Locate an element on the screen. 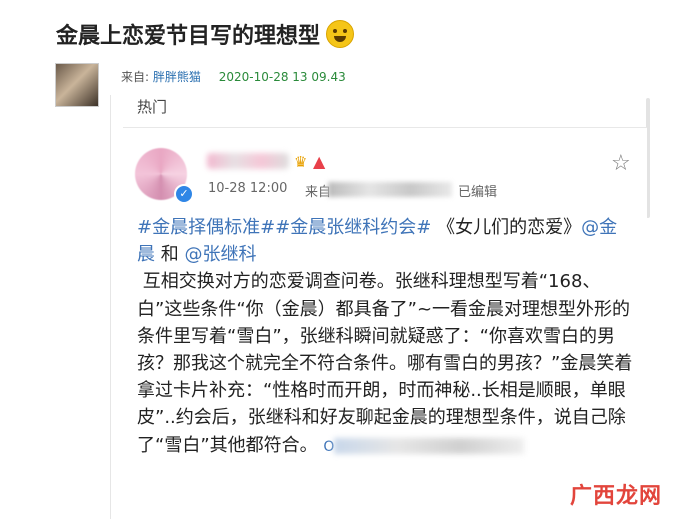 This screenshot has width=700, height=520. article-meta: 来自: 胖胖熊猫 2020-10-28 13 09.43 is located at coordinates (233, 76).